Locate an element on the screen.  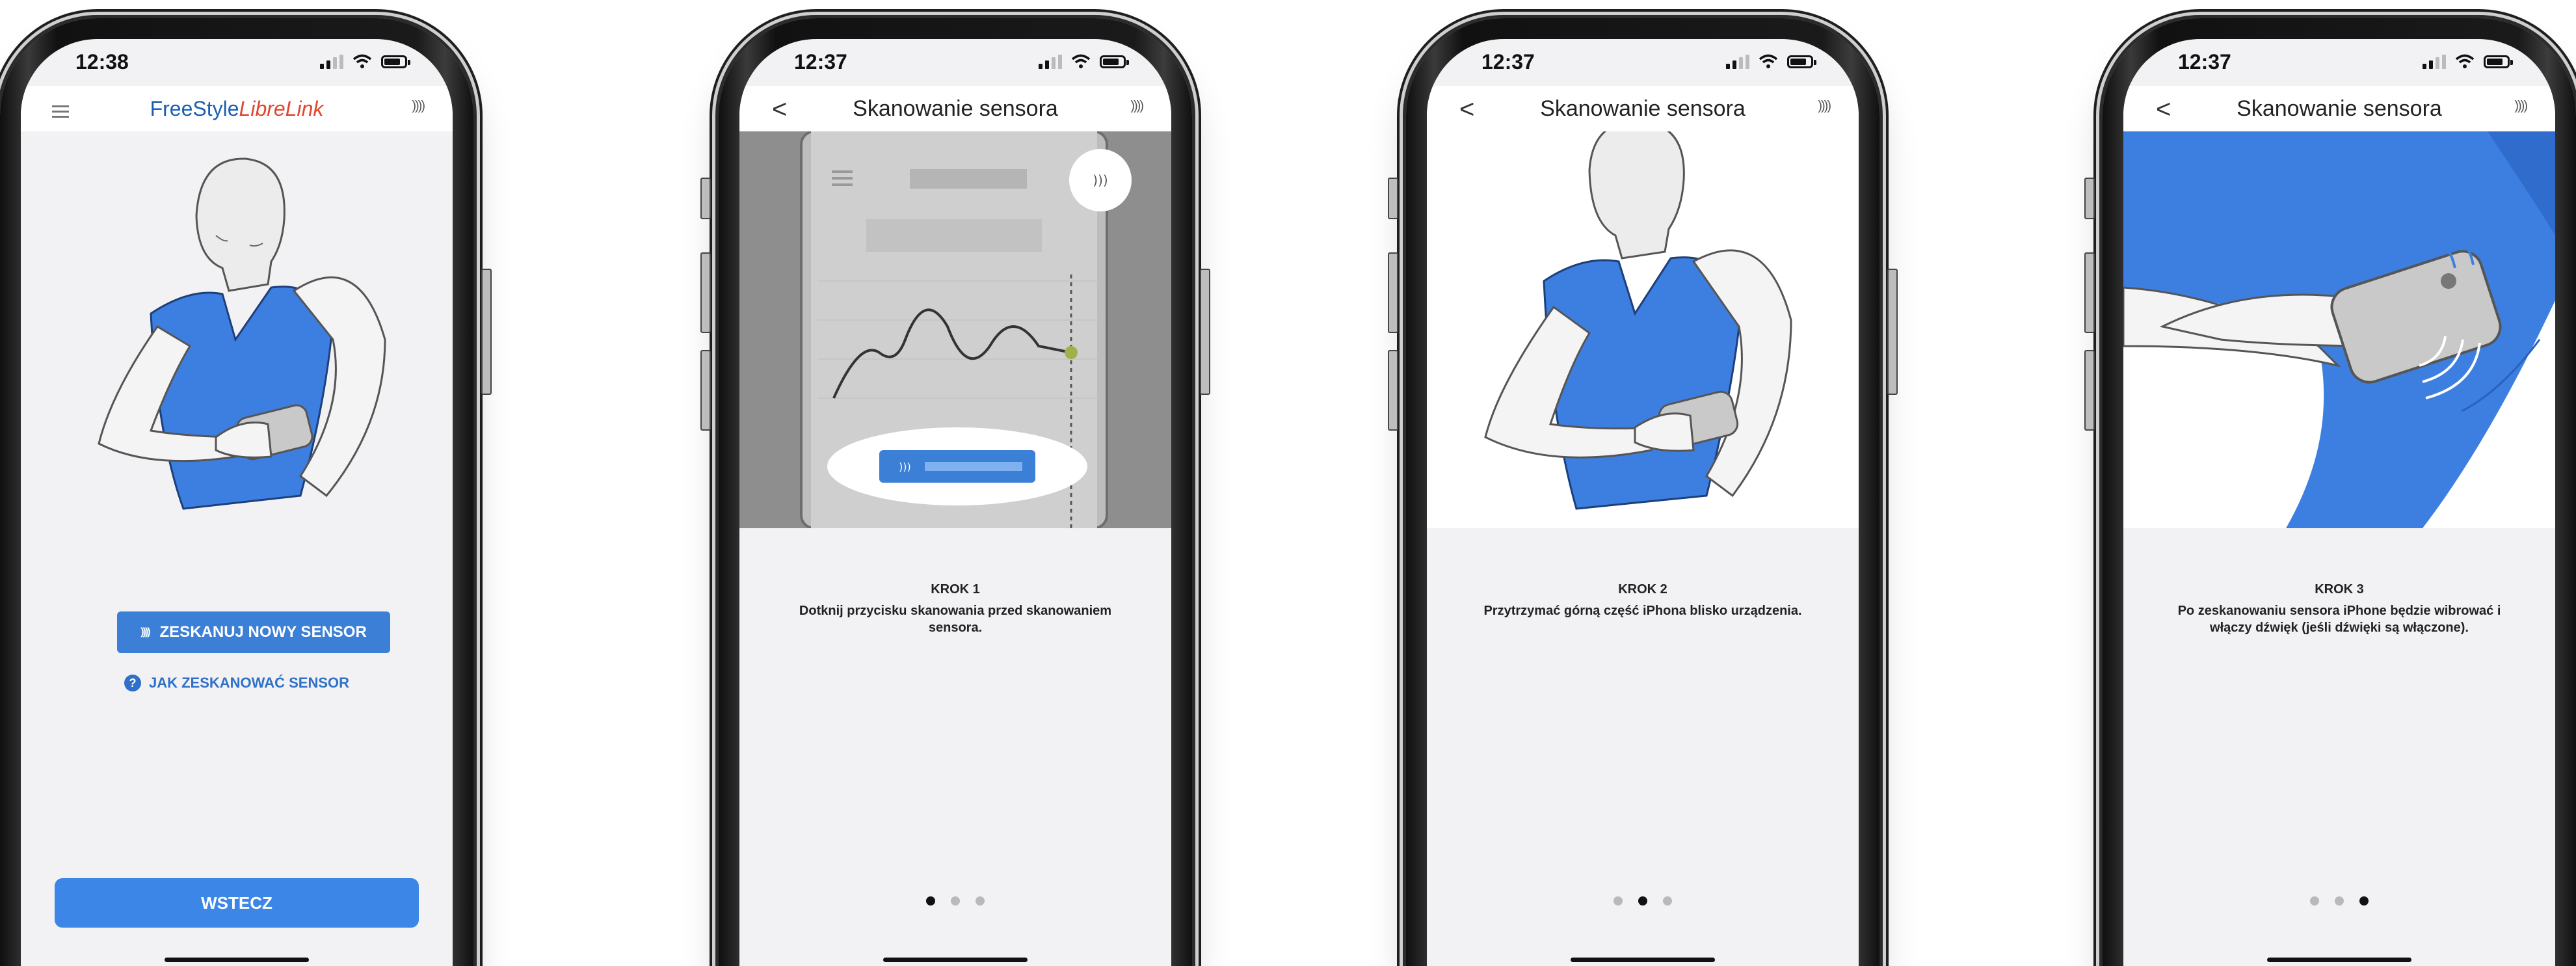
hamburger-menu-icon is located at coordinates (60, 111).